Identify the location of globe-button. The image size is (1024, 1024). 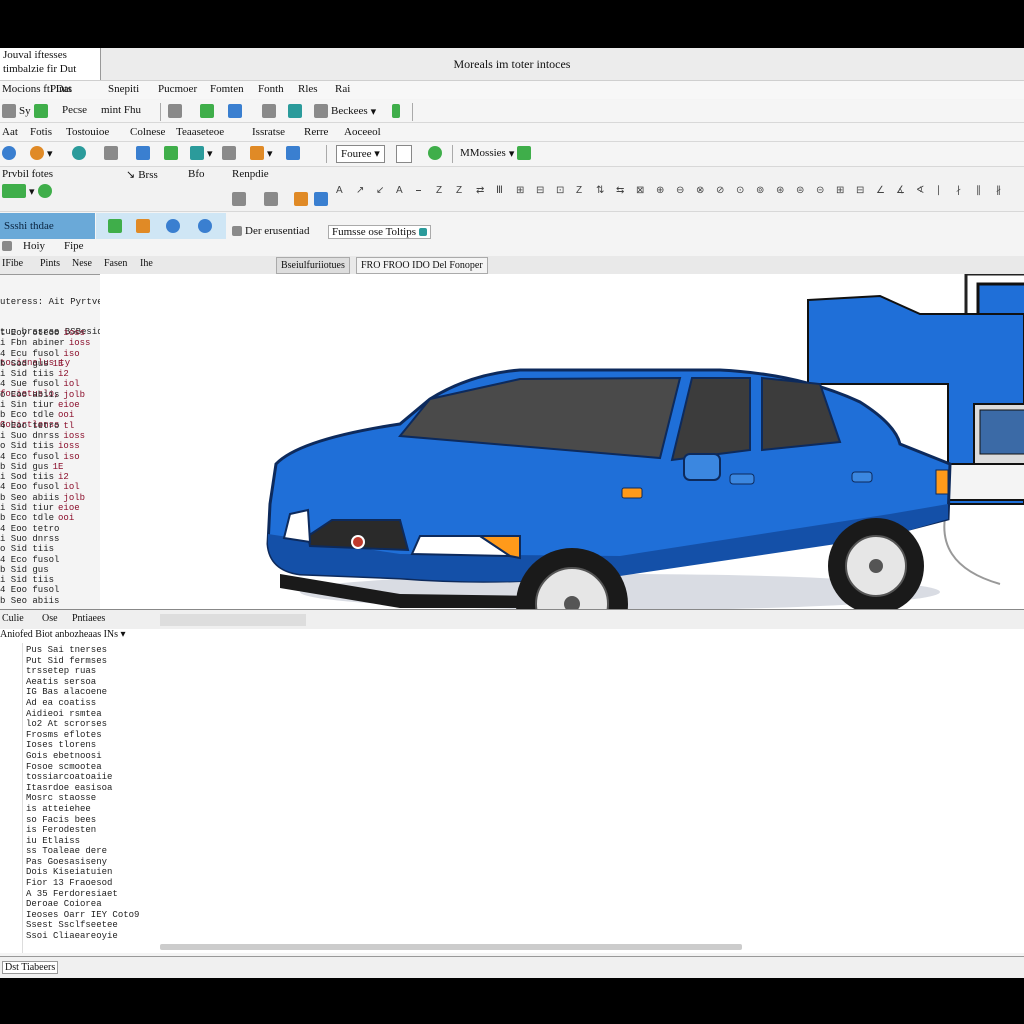
(435, 153).